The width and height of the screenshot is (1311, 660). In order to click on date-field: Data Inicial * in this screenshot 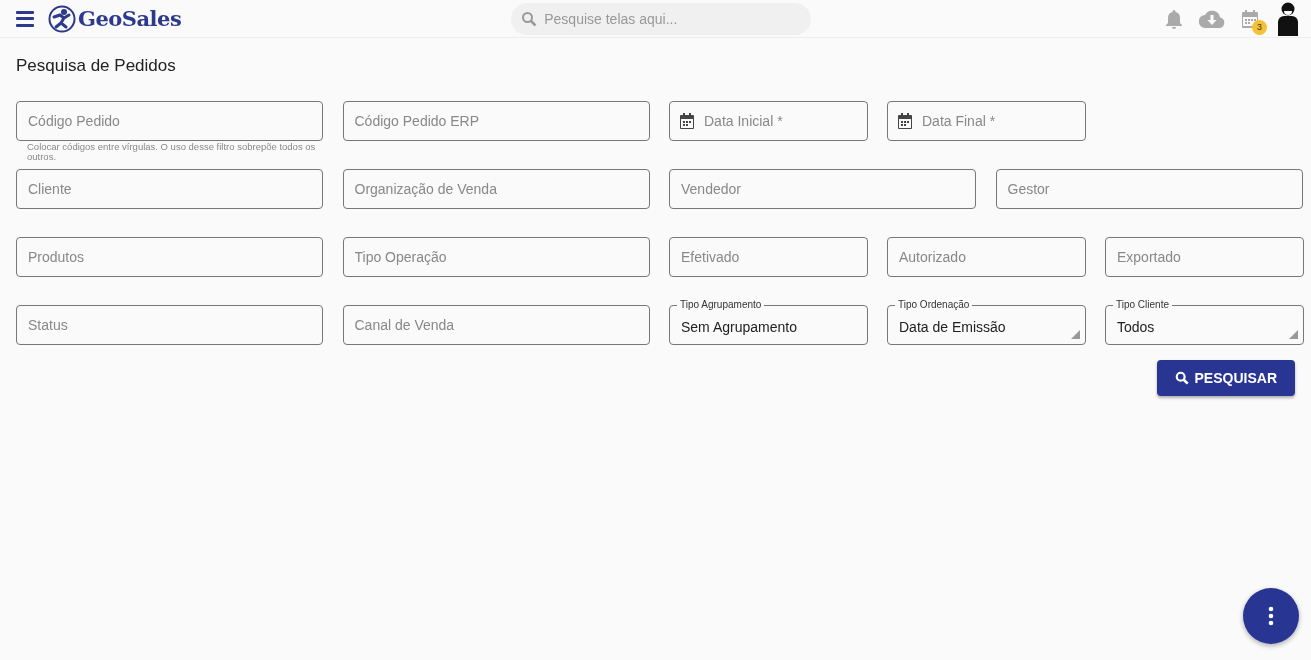, I will do `click(768, 121)`.